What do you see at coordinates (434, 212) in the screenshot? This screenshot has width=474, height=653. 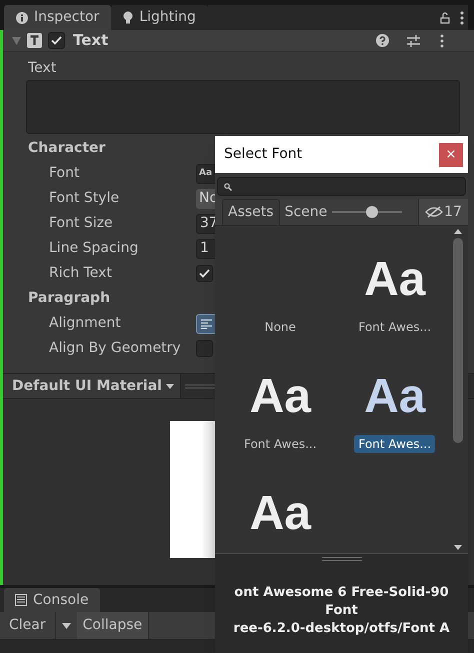 I see `eye-slash-icon` at bounding box center [434, 212].